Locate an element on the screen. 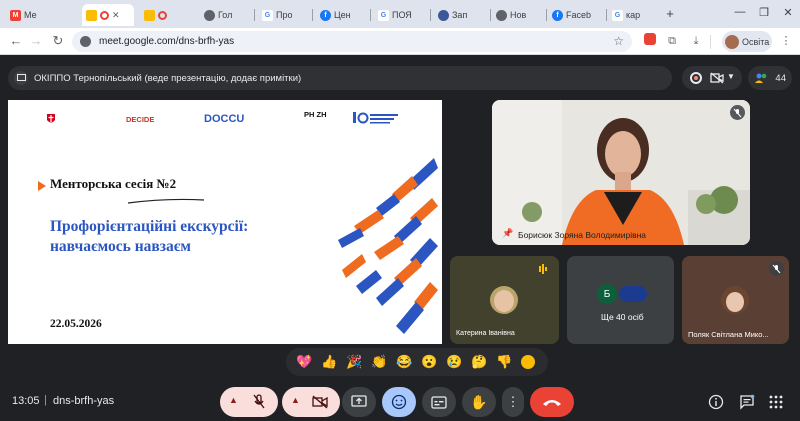 The image size is (800, 421). reaction-laugh: 😂 is located at coordinates (404, 362).